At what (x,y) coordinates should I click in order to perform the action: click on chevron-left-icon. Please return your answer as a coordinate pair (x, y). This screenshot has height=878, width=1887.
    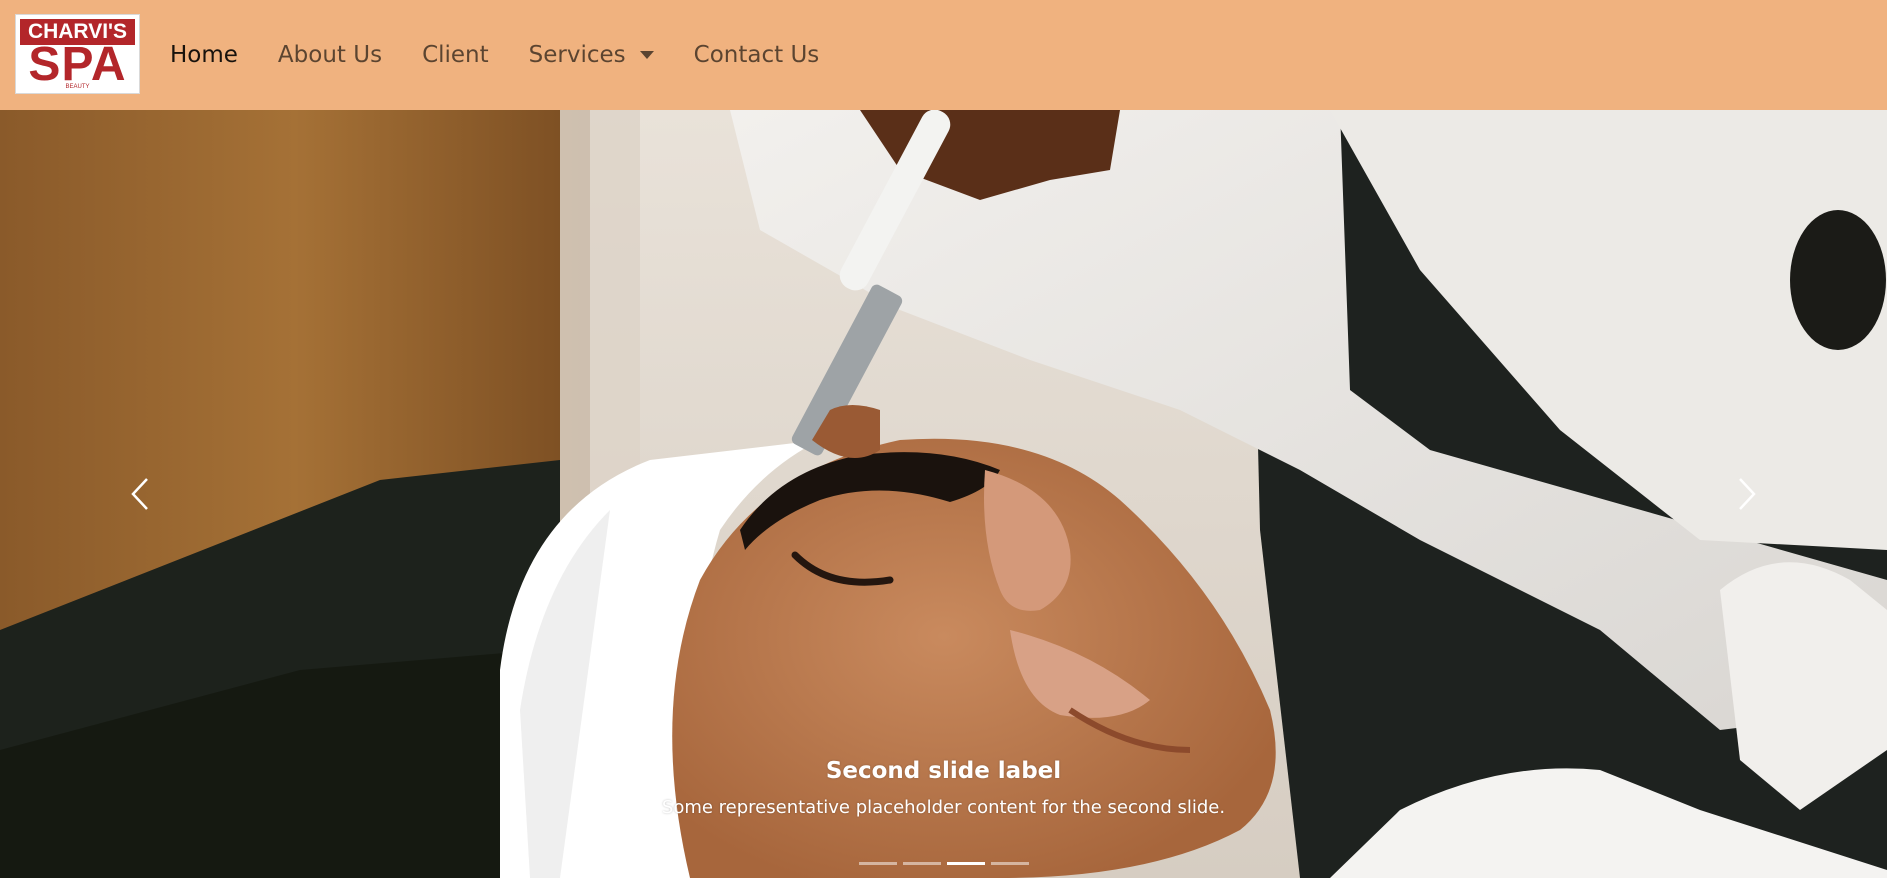
    Looking at the image, I should click on (139, 494).